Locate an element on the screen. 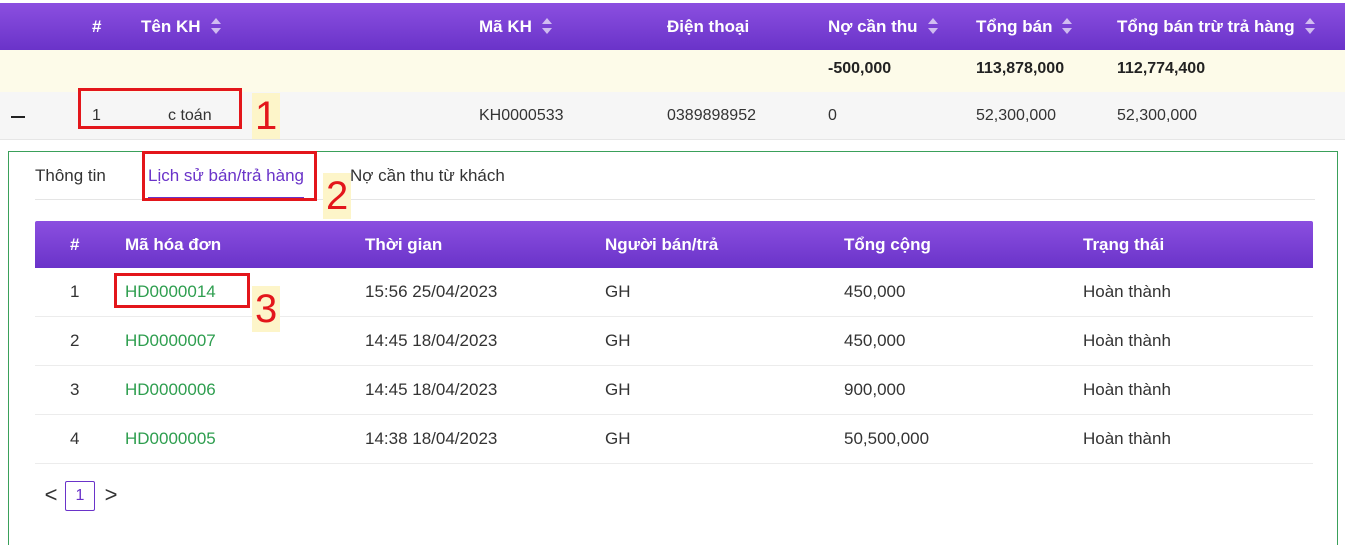  summary-debt: -500,000 is located at coordinates (860, 68).